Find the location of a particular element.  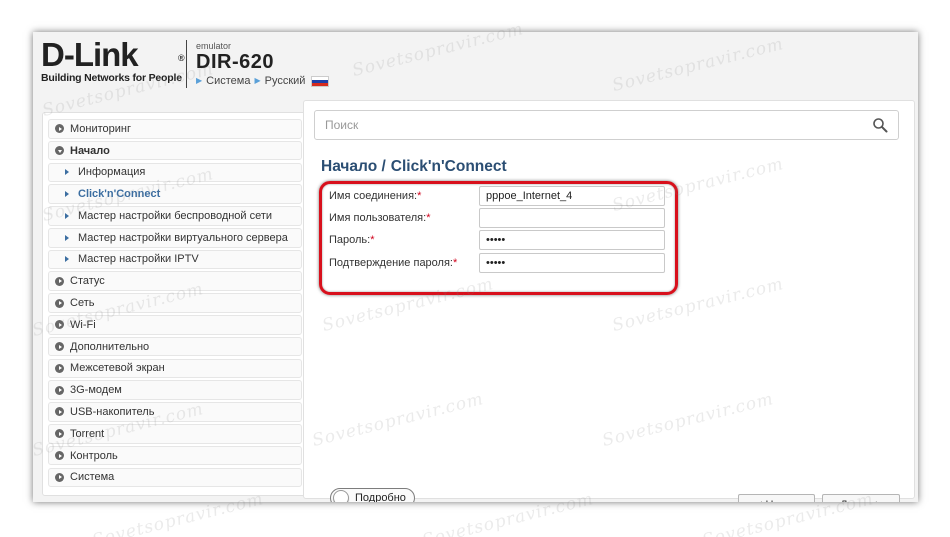

sidebar-item-wifi: Wi-Fi is located at coordinates (175, 325).